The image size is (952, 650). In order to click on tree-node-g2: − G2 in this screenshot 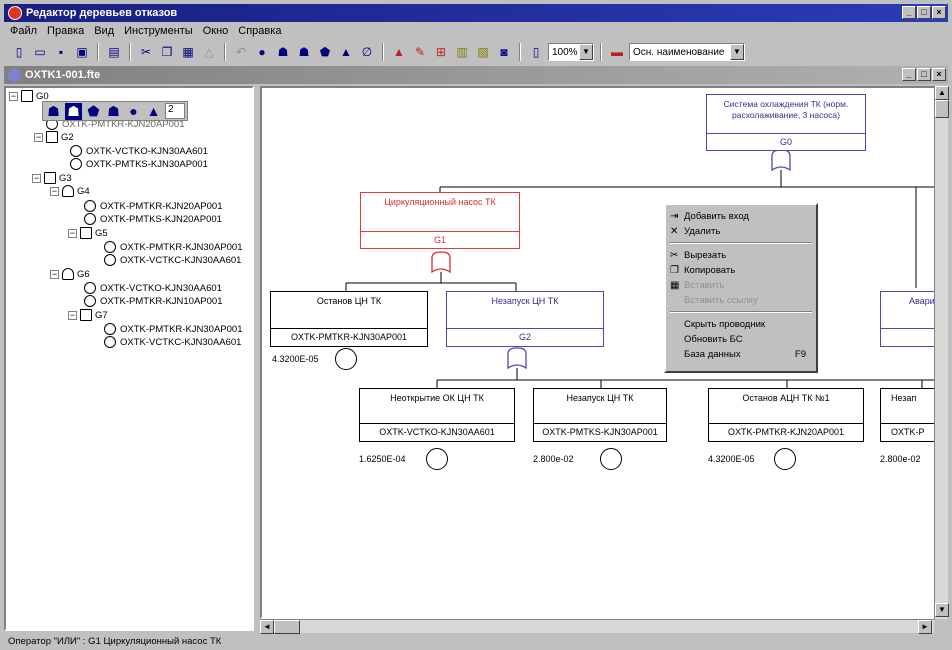, I will do `click(54, 137)`.